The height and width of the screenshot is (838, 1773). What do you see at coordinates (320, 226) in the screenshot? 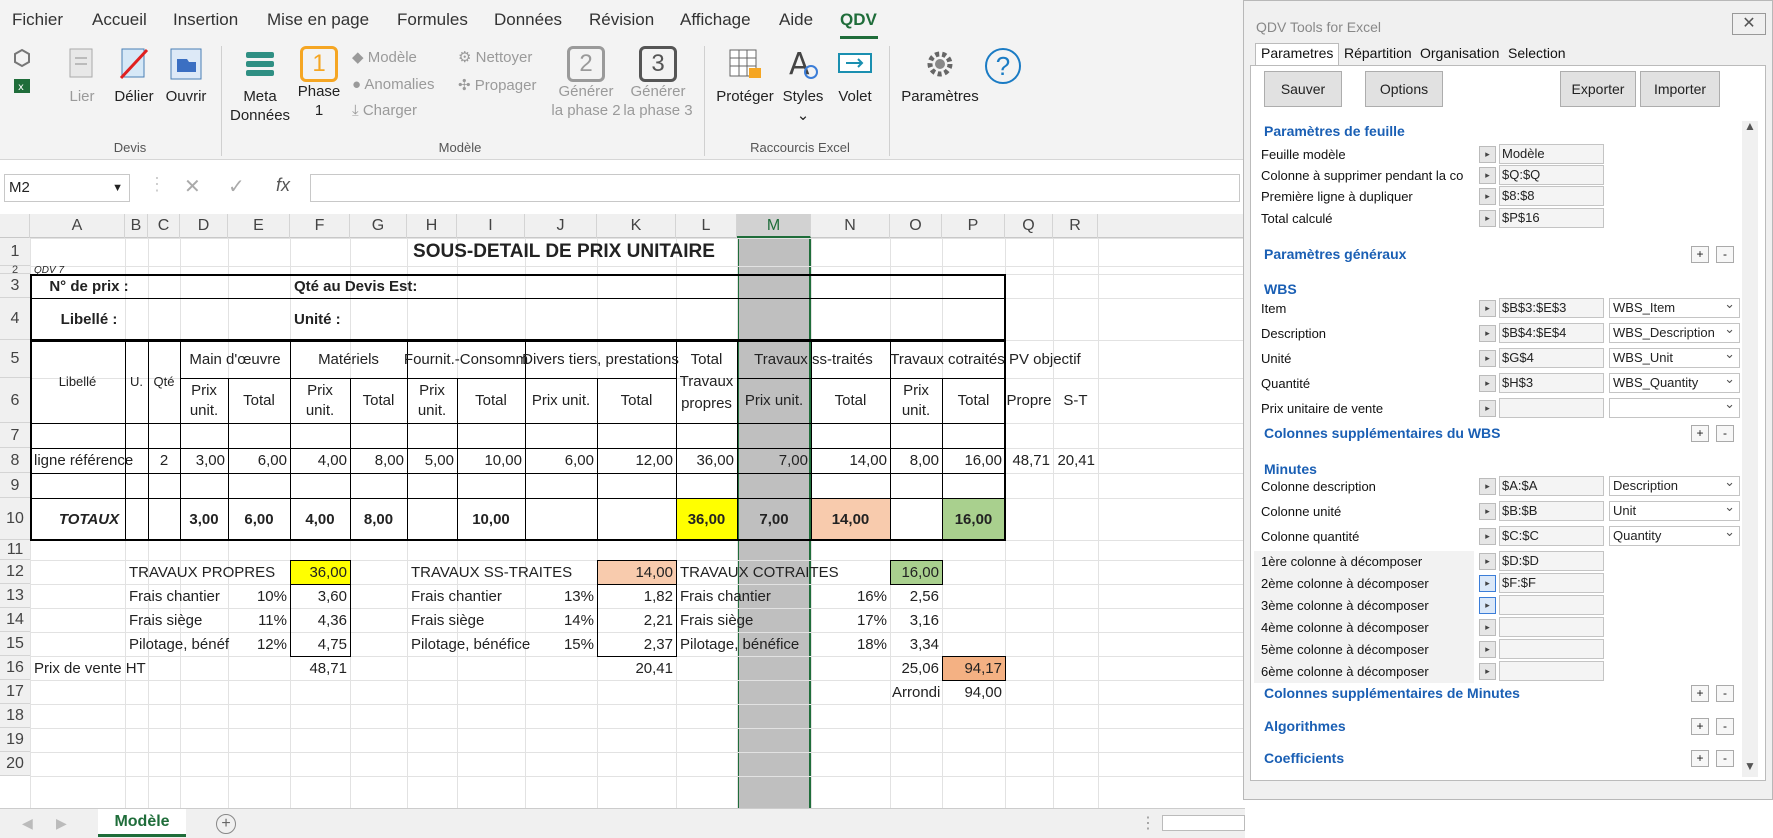
I see `column-header-f: F` at bounding box center [320, 226].